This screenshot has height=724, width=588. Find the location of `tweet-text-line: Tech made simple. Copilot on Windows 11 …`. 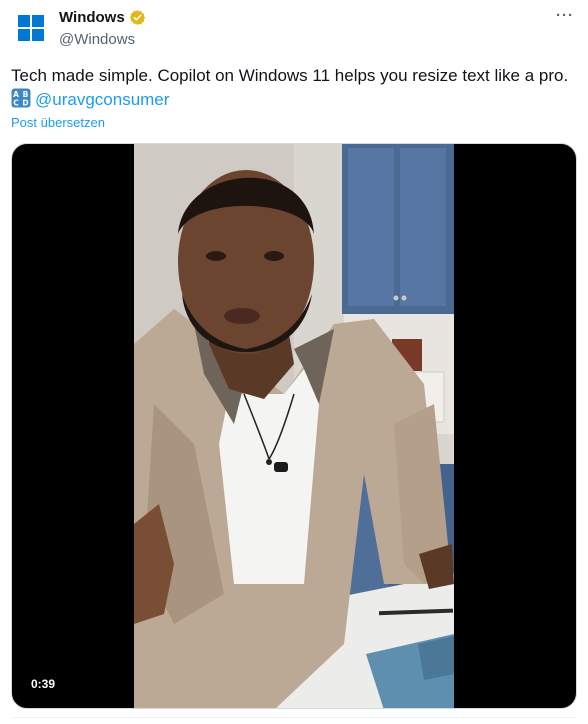

tweet-text-line: Tech made simple. Copilot on Windows 11 … is located at coordinates (290, 75).